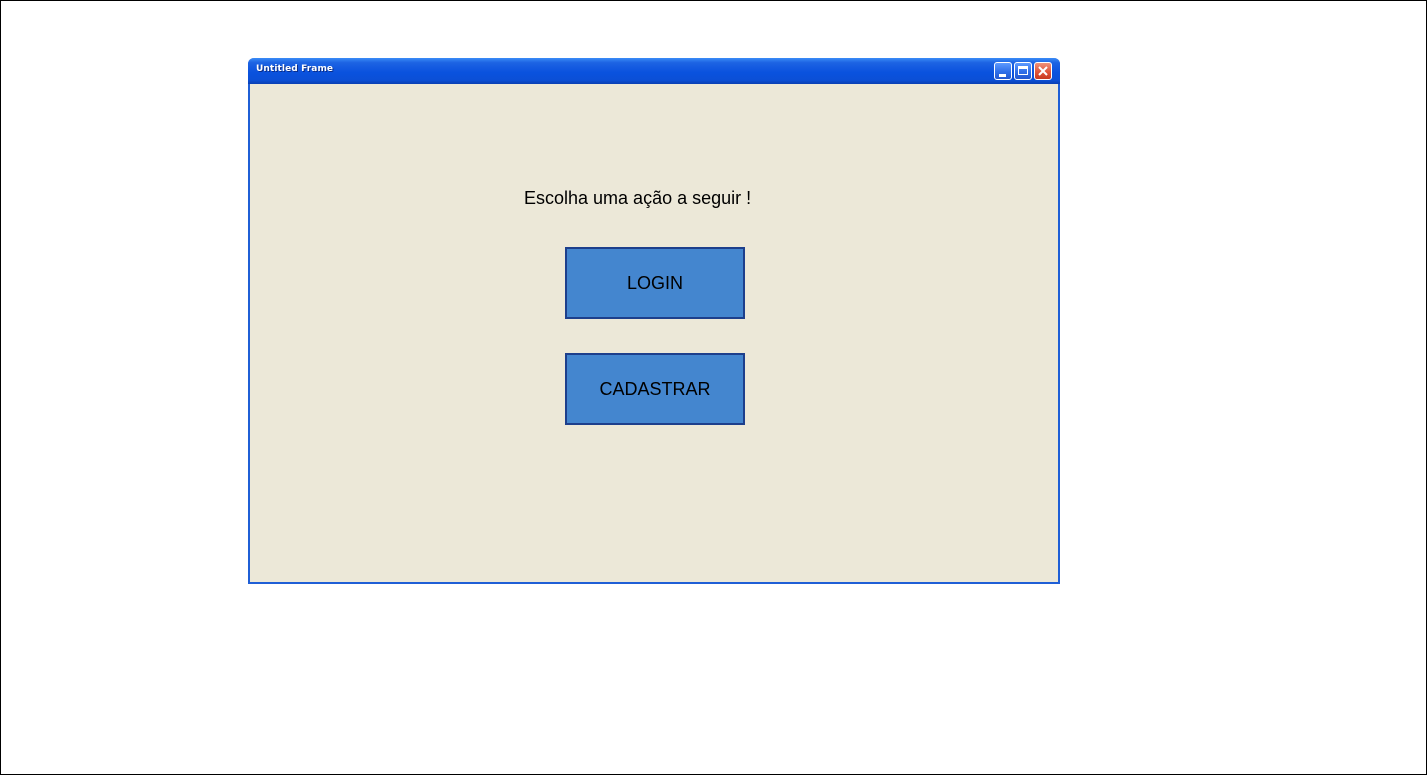 This screenshot has width=1427, height=775. I want to click on window-titlebar: Untitled Frame, so click(654, 71).